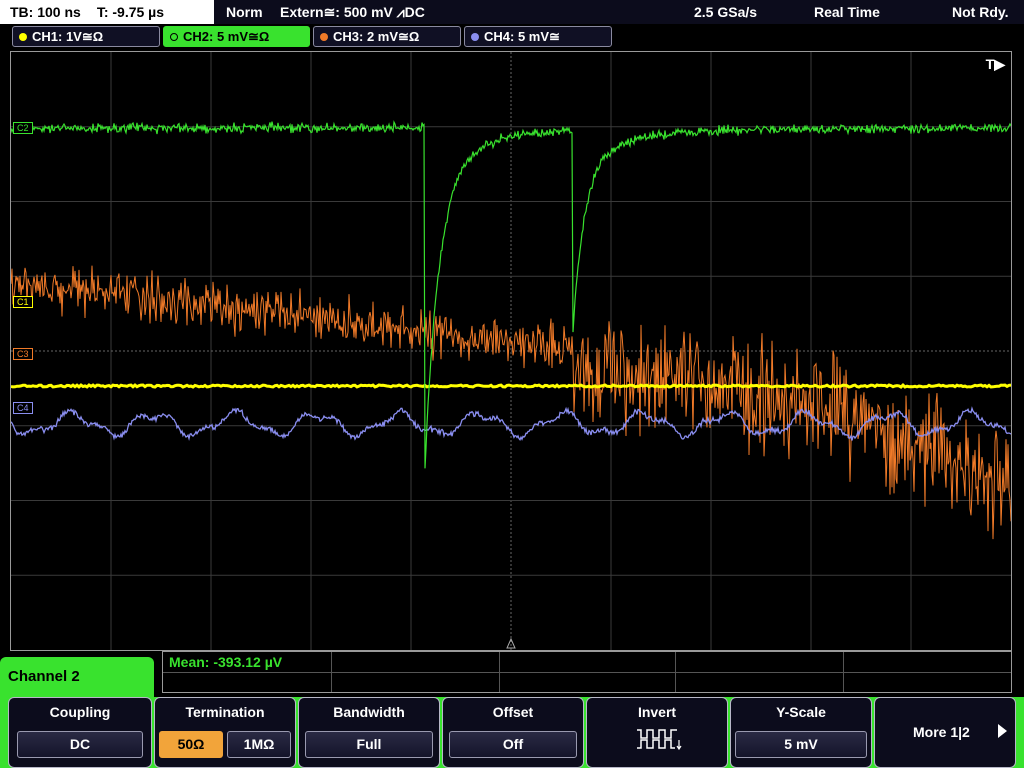  Describe the element at coordinates (801, 712) in the screenshot. I see `yscale-title: Y-Scale` at that location.